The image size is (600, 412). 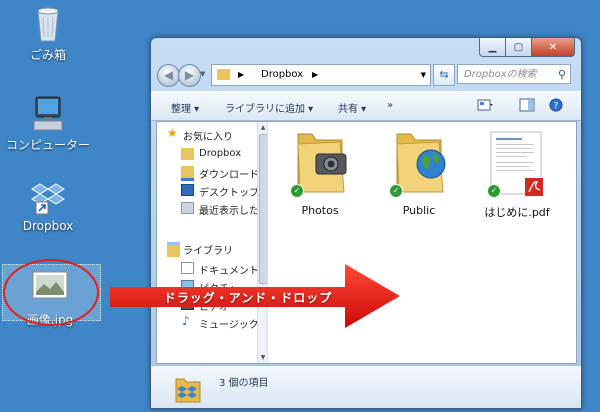 I want to click on computer-icon, so click(x=48, y=114).